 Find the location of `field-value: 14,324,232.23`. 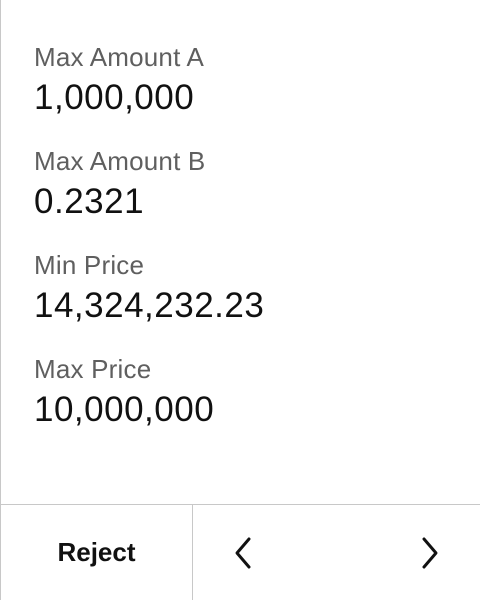

field-value: 14,324,232.23 is located at coordinates (149, 305).